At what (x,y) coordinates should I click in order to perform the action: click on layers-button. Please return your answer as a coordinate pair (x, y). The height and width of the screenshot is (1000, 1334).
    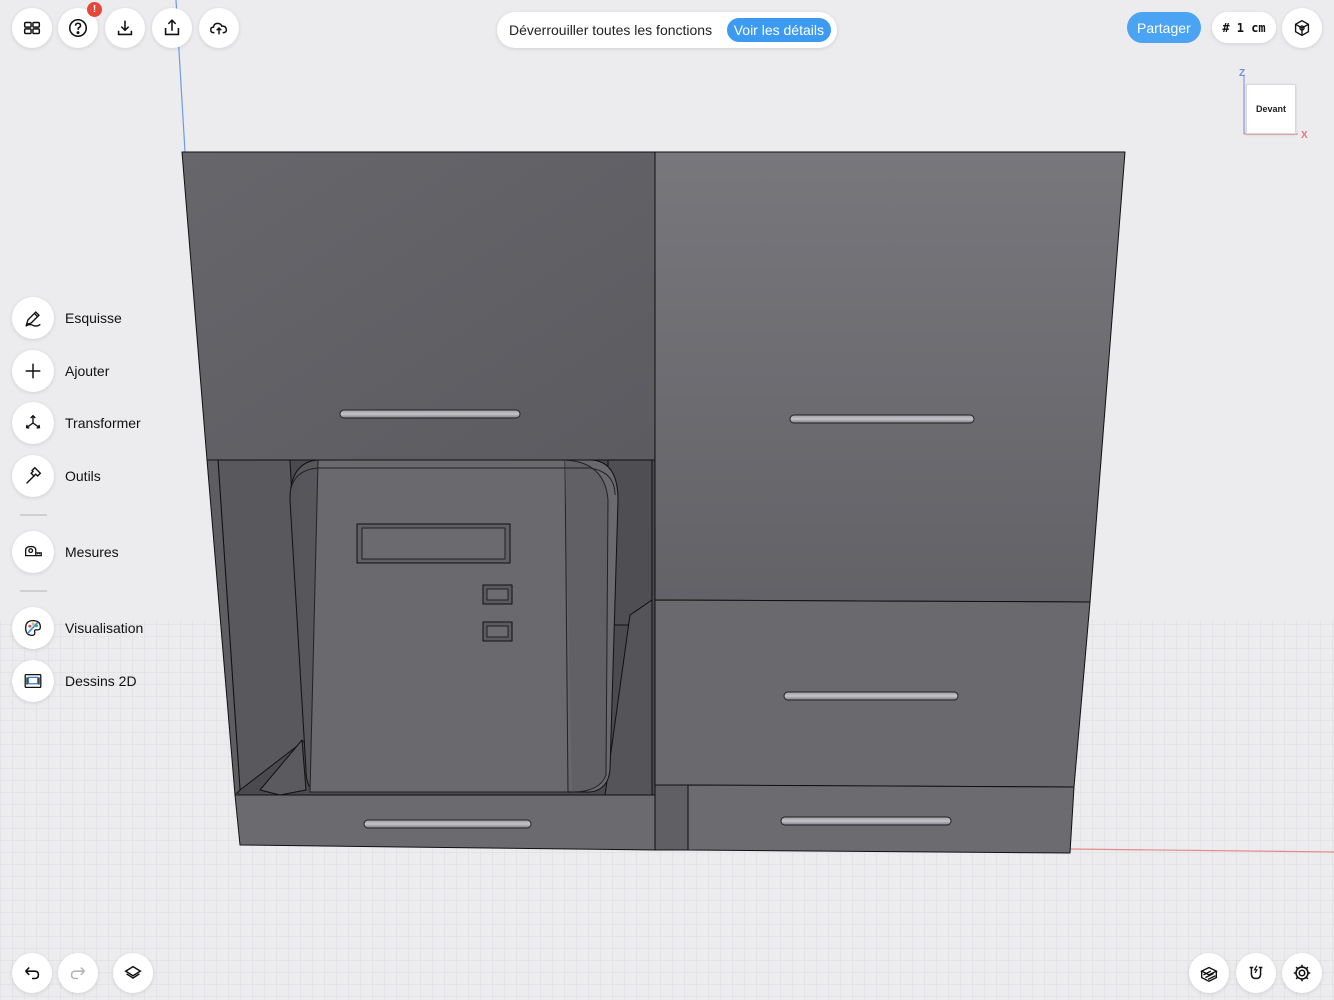
    Looking at the image, I should click on (133, 973).